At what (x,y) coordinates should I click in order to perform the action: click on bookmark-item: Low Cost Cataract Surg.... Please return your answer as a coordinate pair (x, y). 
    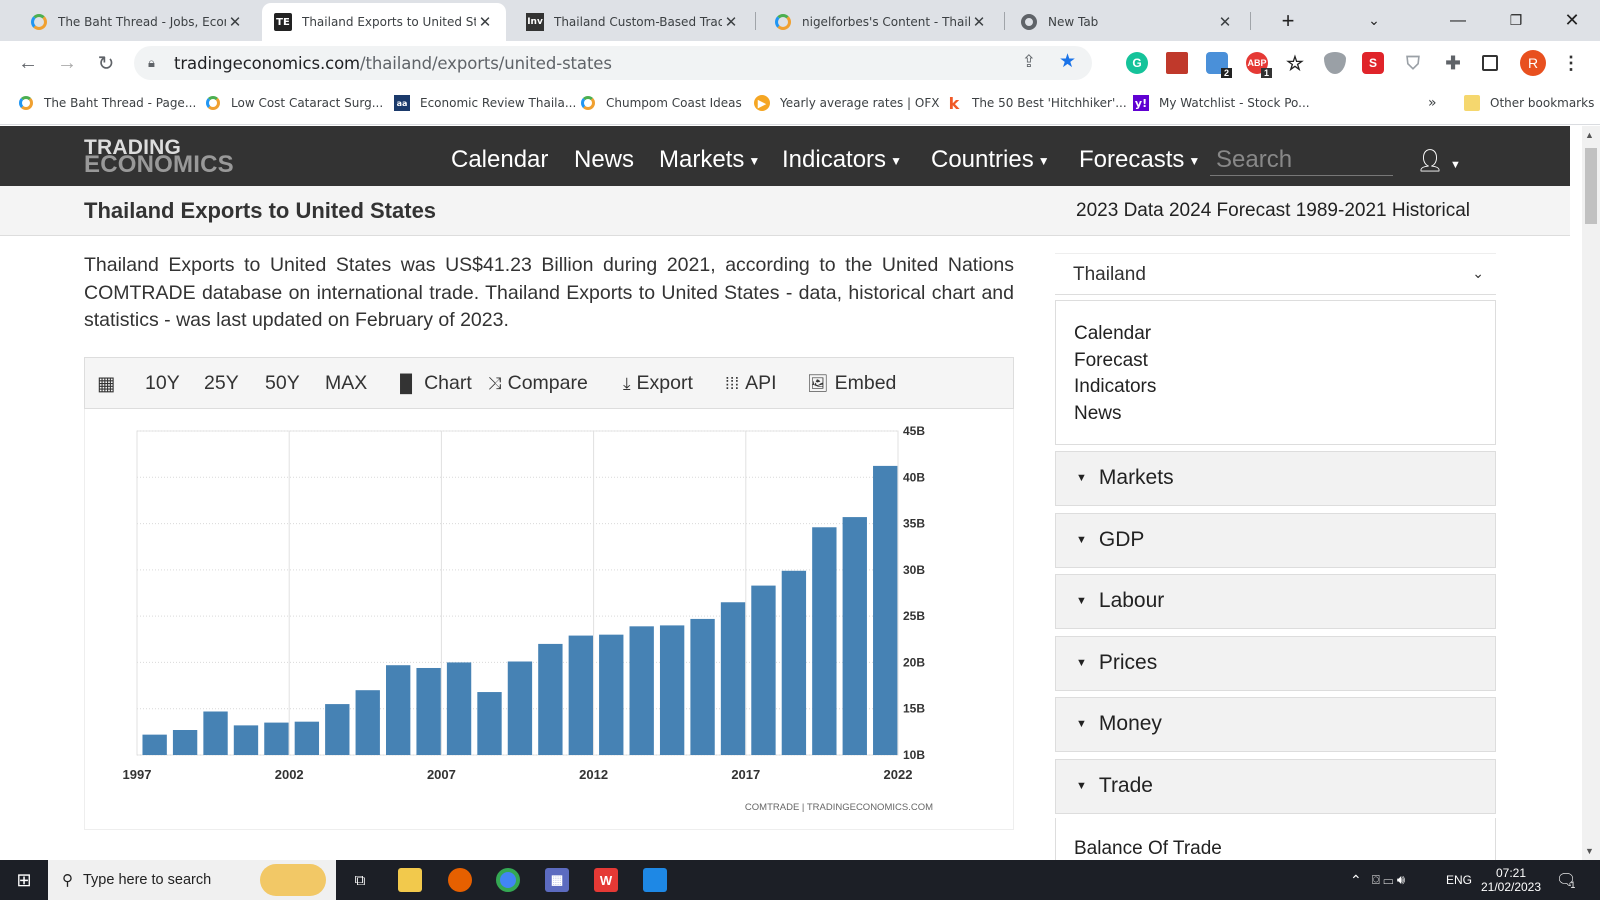
    Looking at the image, I should click on (294, 103).